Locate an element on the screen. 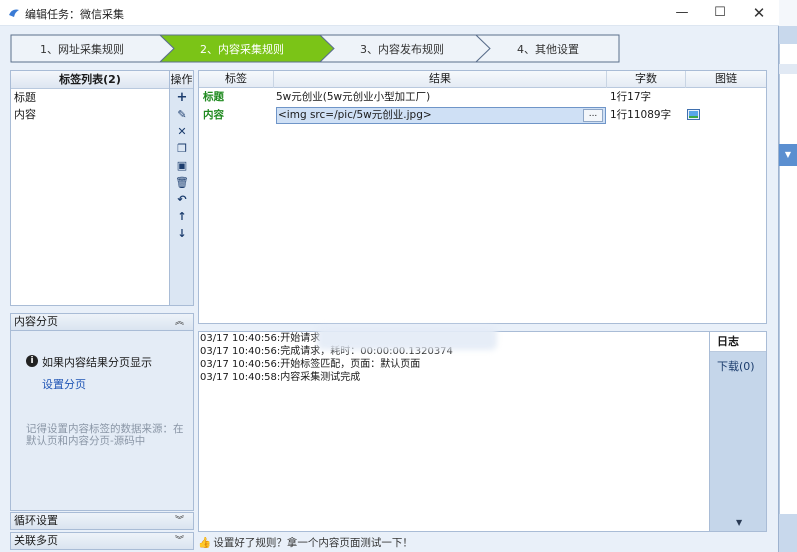  related-section-header: 关联多页 ︾ is located at coordinates (102, 541).